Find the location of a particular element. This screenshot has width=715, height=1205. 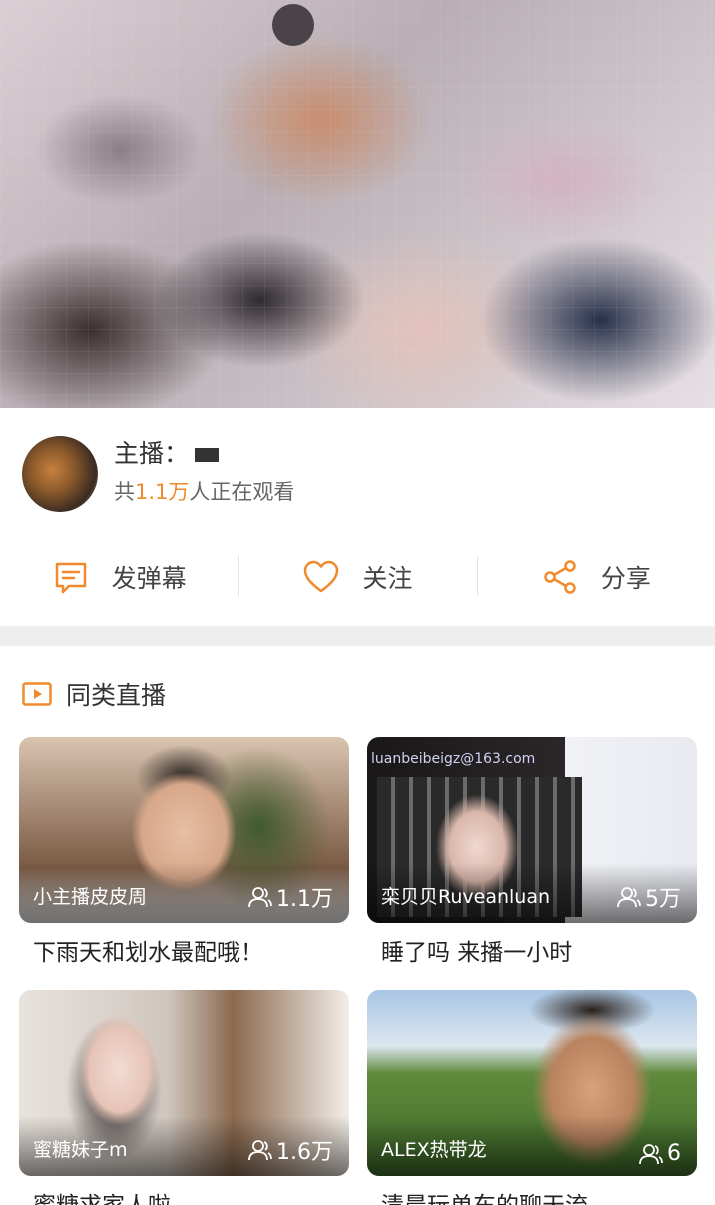

avatar is located at coordinates (60, 474).